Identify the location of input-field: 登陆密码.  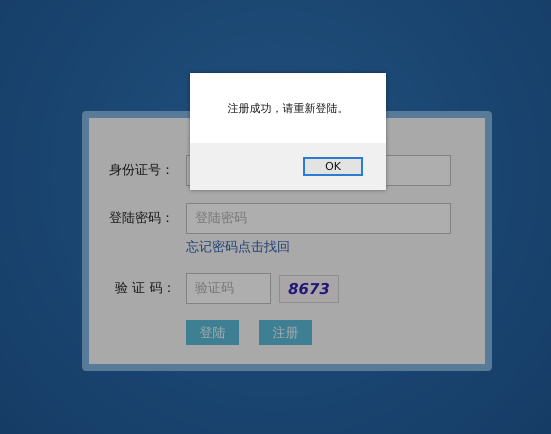
(318, 218).